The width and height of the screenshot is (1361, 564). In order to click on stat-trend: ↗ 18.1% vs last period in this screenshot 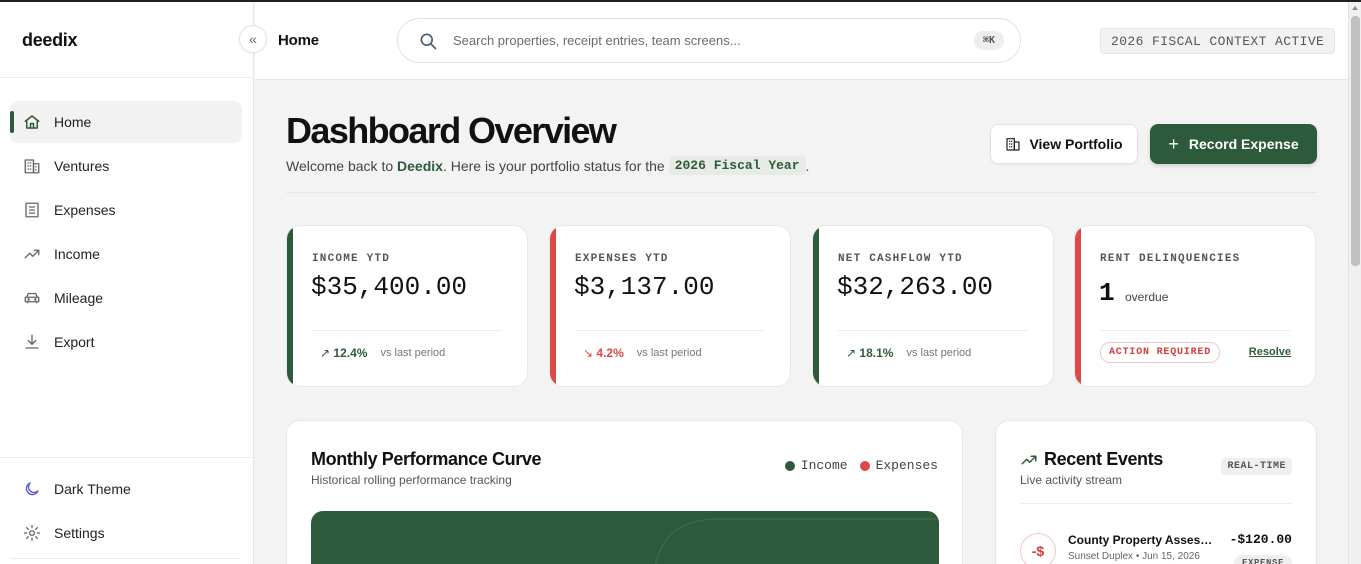, I will do `click(908, 353)`.